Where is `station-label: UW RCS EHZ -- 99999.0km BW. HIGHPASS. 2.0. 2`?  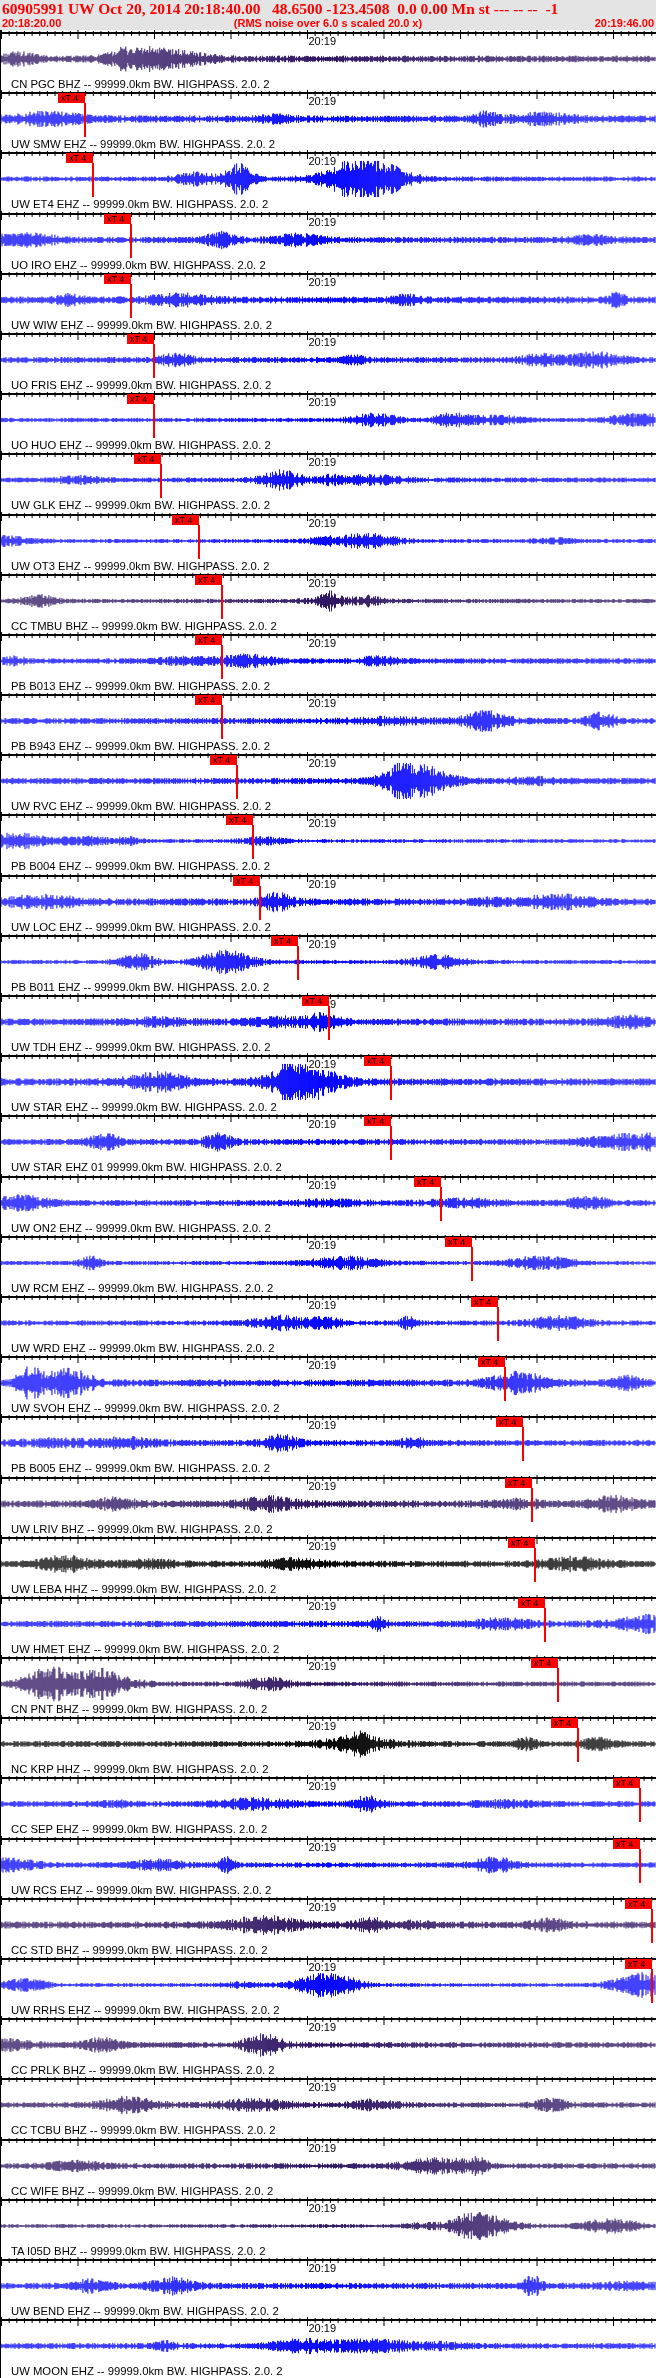 station-label: UW RCS EHZ -- 99999.0km BW. HIGHPASS. 2.0. 2 is located at coordinates (141, 1889).